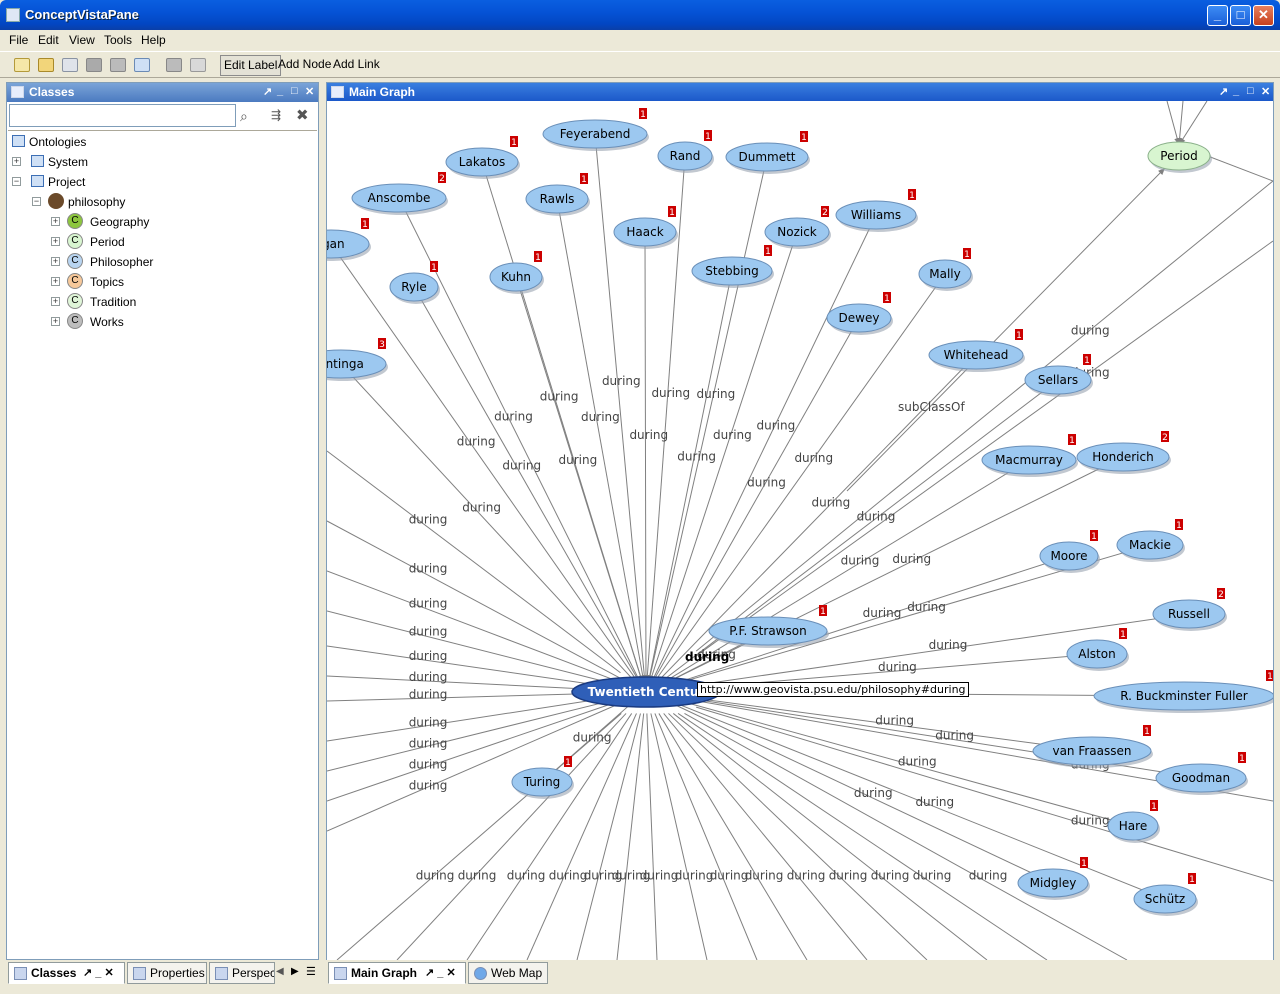 This screenshot has height=994, width=1280. Describe the element at coordinates (1189, 609) in the screenshot. I see `philosopher-node: Russell 2` at that location.